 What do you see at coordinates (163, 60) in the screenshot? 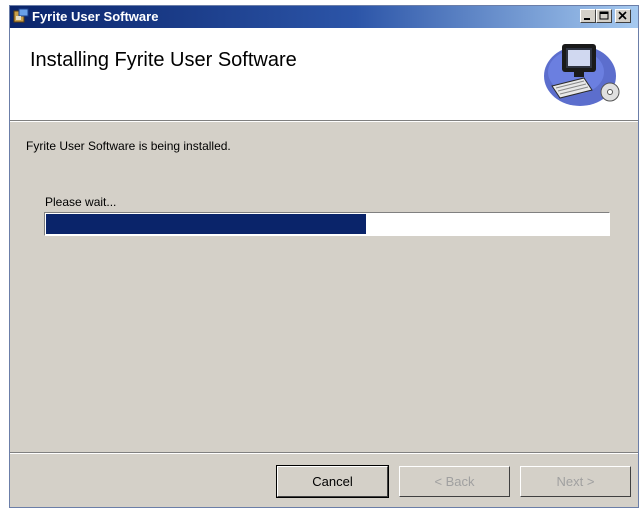
I see `page-title: Installing Fyrite User Software` at bounding box center [163, 60].